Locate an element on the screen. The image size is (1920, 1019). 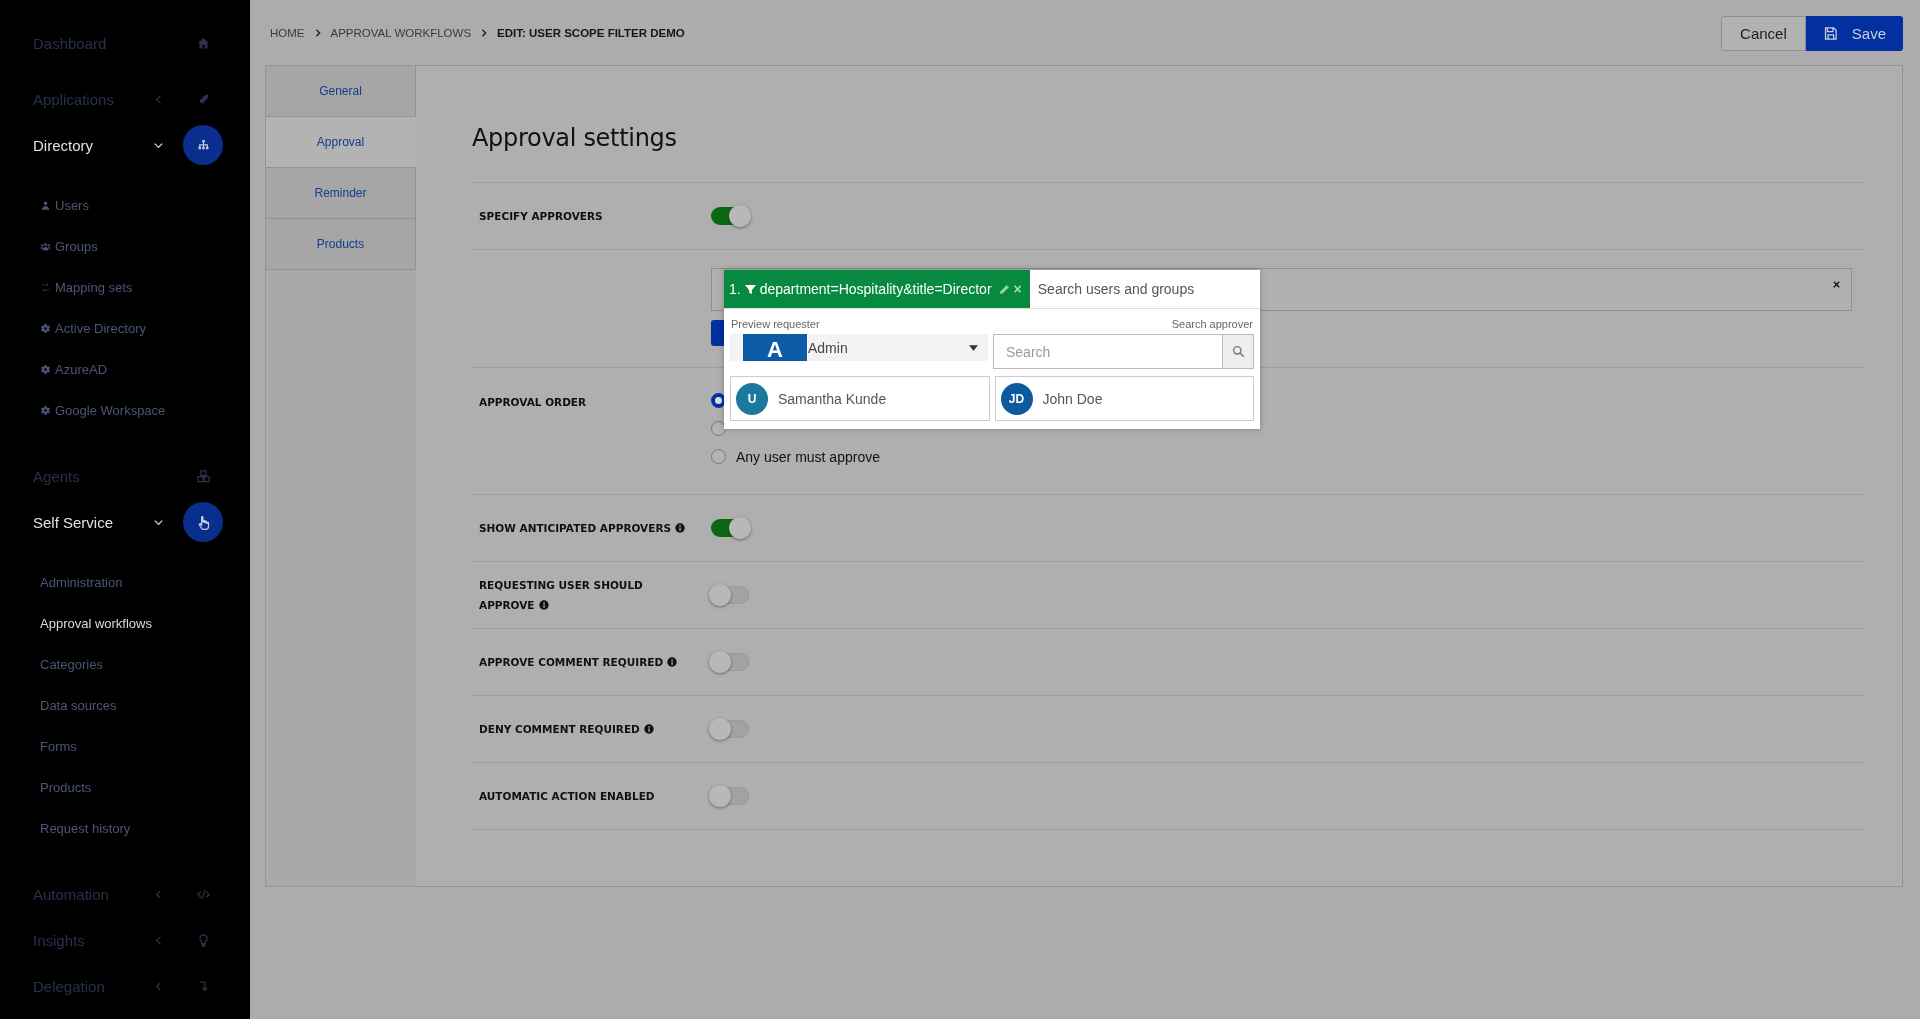
approver-card: JD John Doe is located at coordinates (1124, 398).